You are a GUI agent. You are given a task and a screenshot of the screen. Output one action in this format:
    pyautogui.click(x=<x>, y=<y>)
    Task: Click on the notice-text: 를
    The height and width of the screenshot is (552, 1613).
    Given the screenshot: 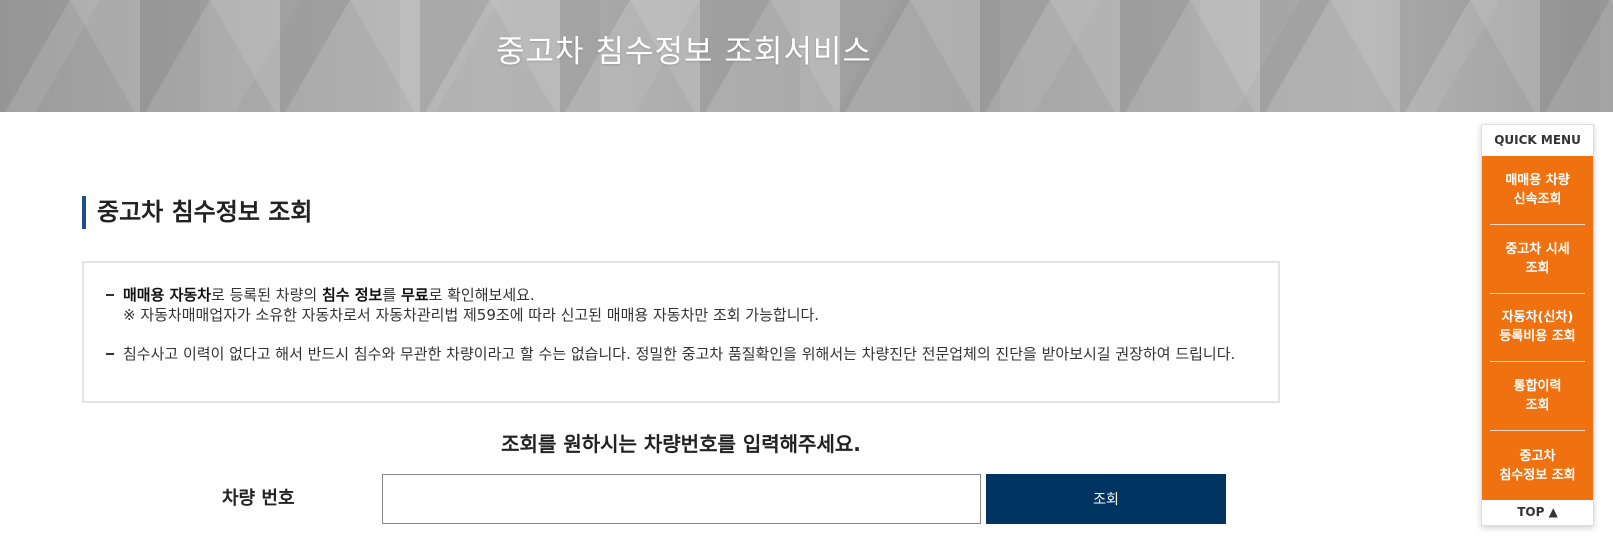 What is the action you would take?
    pyautogui.click(x=391, y=295)
    